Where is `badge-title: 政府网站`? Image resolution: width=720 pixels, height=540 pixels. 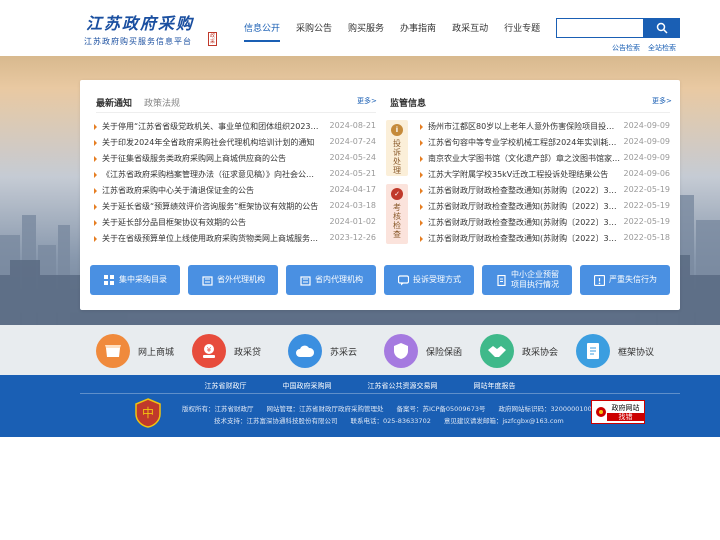
badge-title: 政府网站 is located at coordinates (625, 407).